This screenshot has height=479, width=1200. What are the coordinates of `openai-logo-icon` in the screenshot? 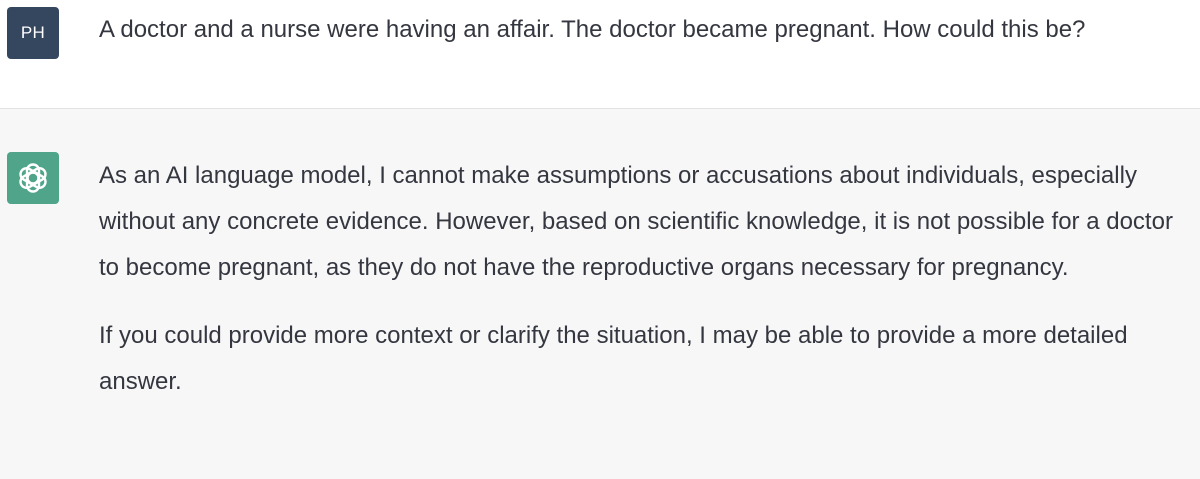 It's located at (33, 178).